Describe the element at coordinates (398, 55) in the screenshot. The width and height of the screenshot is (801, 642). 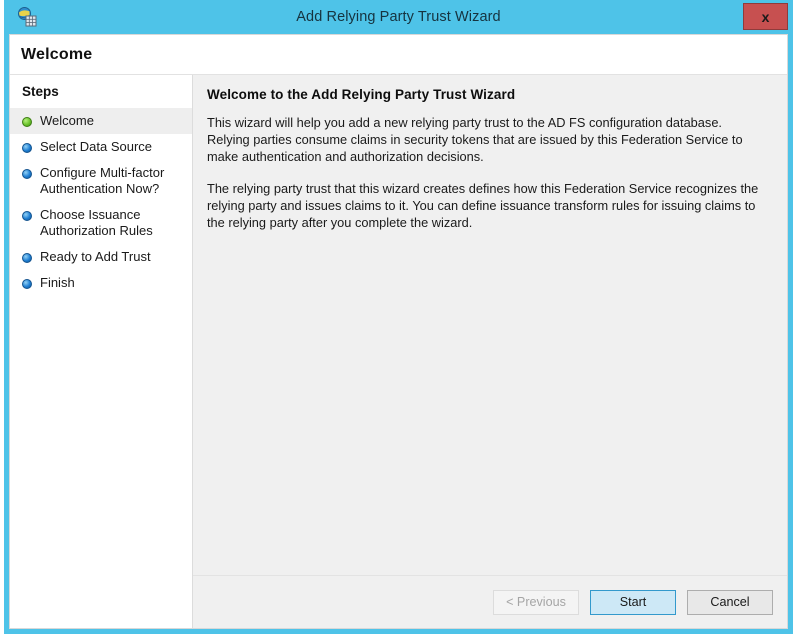
I see `page-header: Welcome` at that location.